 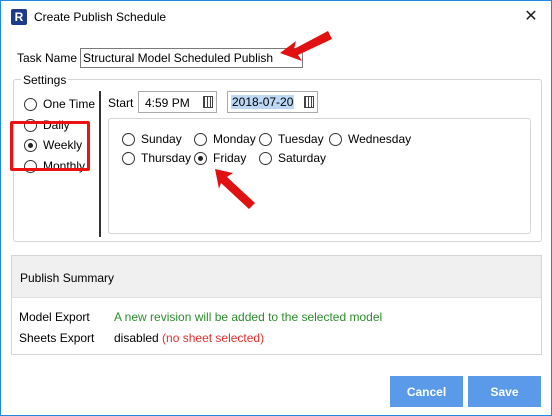 I want to click on task-name-label: Task Name, so click(x=47, y=58).